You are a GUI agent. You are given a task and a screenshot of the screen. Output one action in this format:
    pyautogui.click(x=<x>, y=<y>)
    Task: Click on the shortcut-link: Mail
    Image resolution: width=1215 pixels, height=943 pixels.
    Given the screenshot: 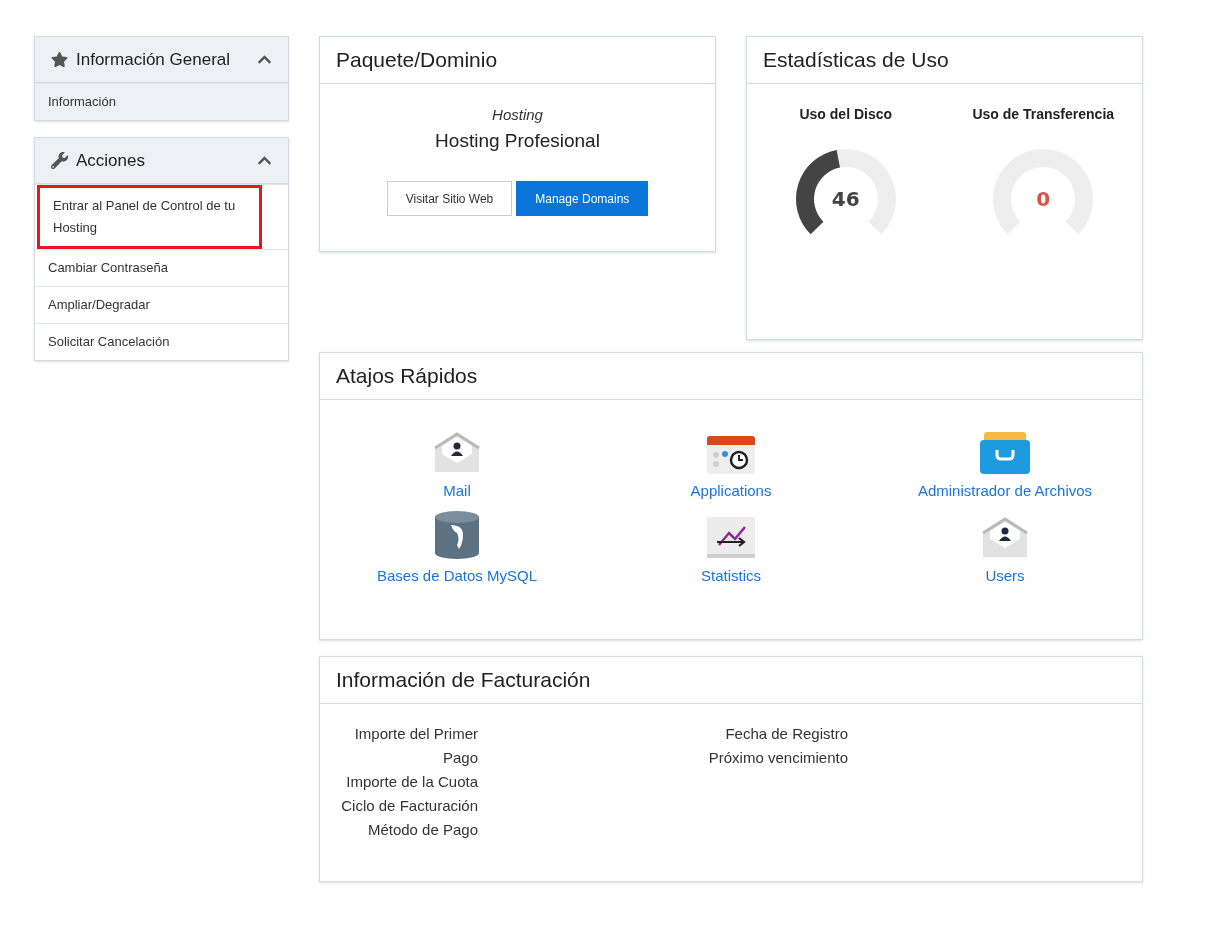 What is the action you would take?
    pyautogui.click(x=457, y=491)
    